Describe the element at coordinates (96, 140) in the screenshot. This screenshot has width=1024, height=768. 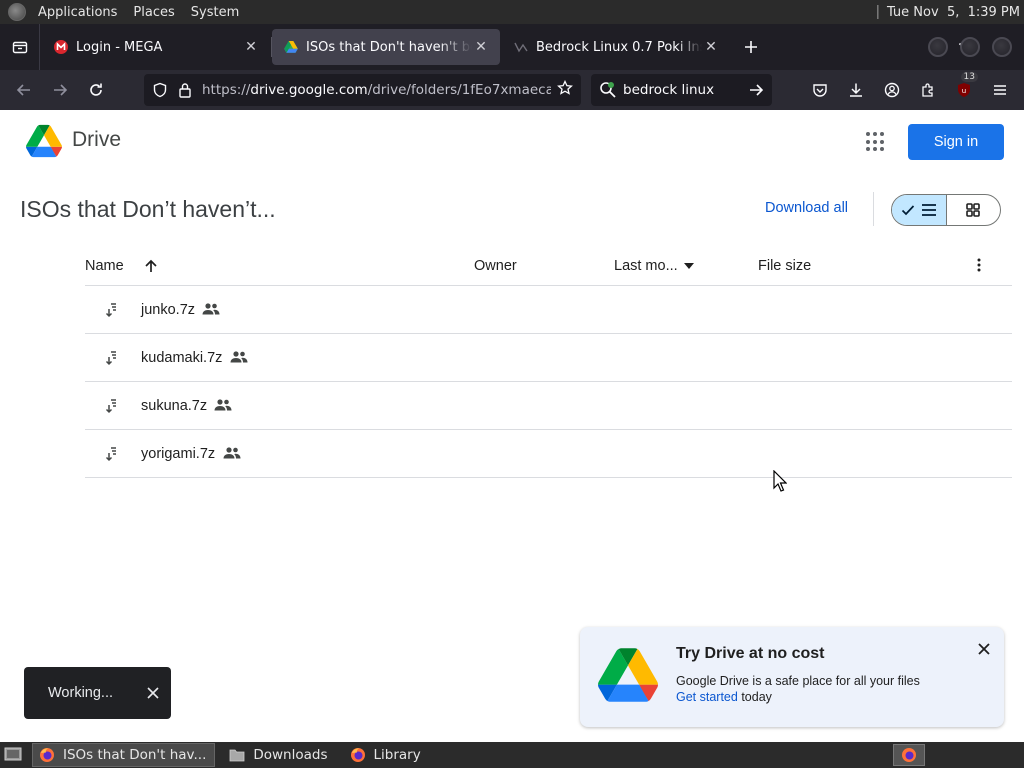
I see `drive-app-name: Drive` at that location.